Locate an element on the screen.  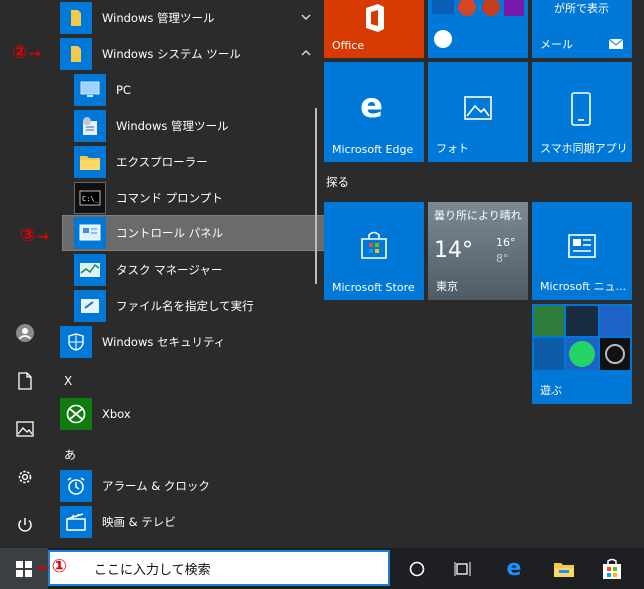
tile-weather: 曇り所により晴れ 14° 16° 8° 東京 is located at coordinates (478, 251).